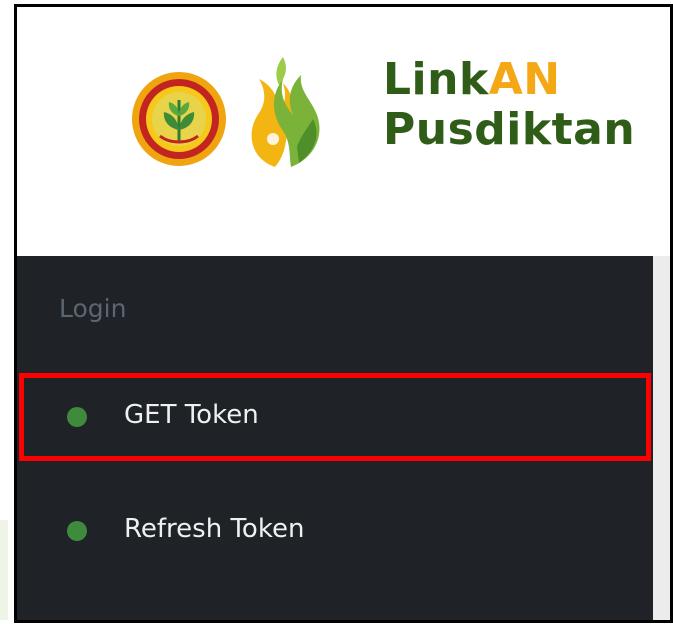  What do you see at coordinates (335, 531) in the screenshot?
I see `sidebar-item-refresh-token: Refresh Token` at bounding box center [335, 531].